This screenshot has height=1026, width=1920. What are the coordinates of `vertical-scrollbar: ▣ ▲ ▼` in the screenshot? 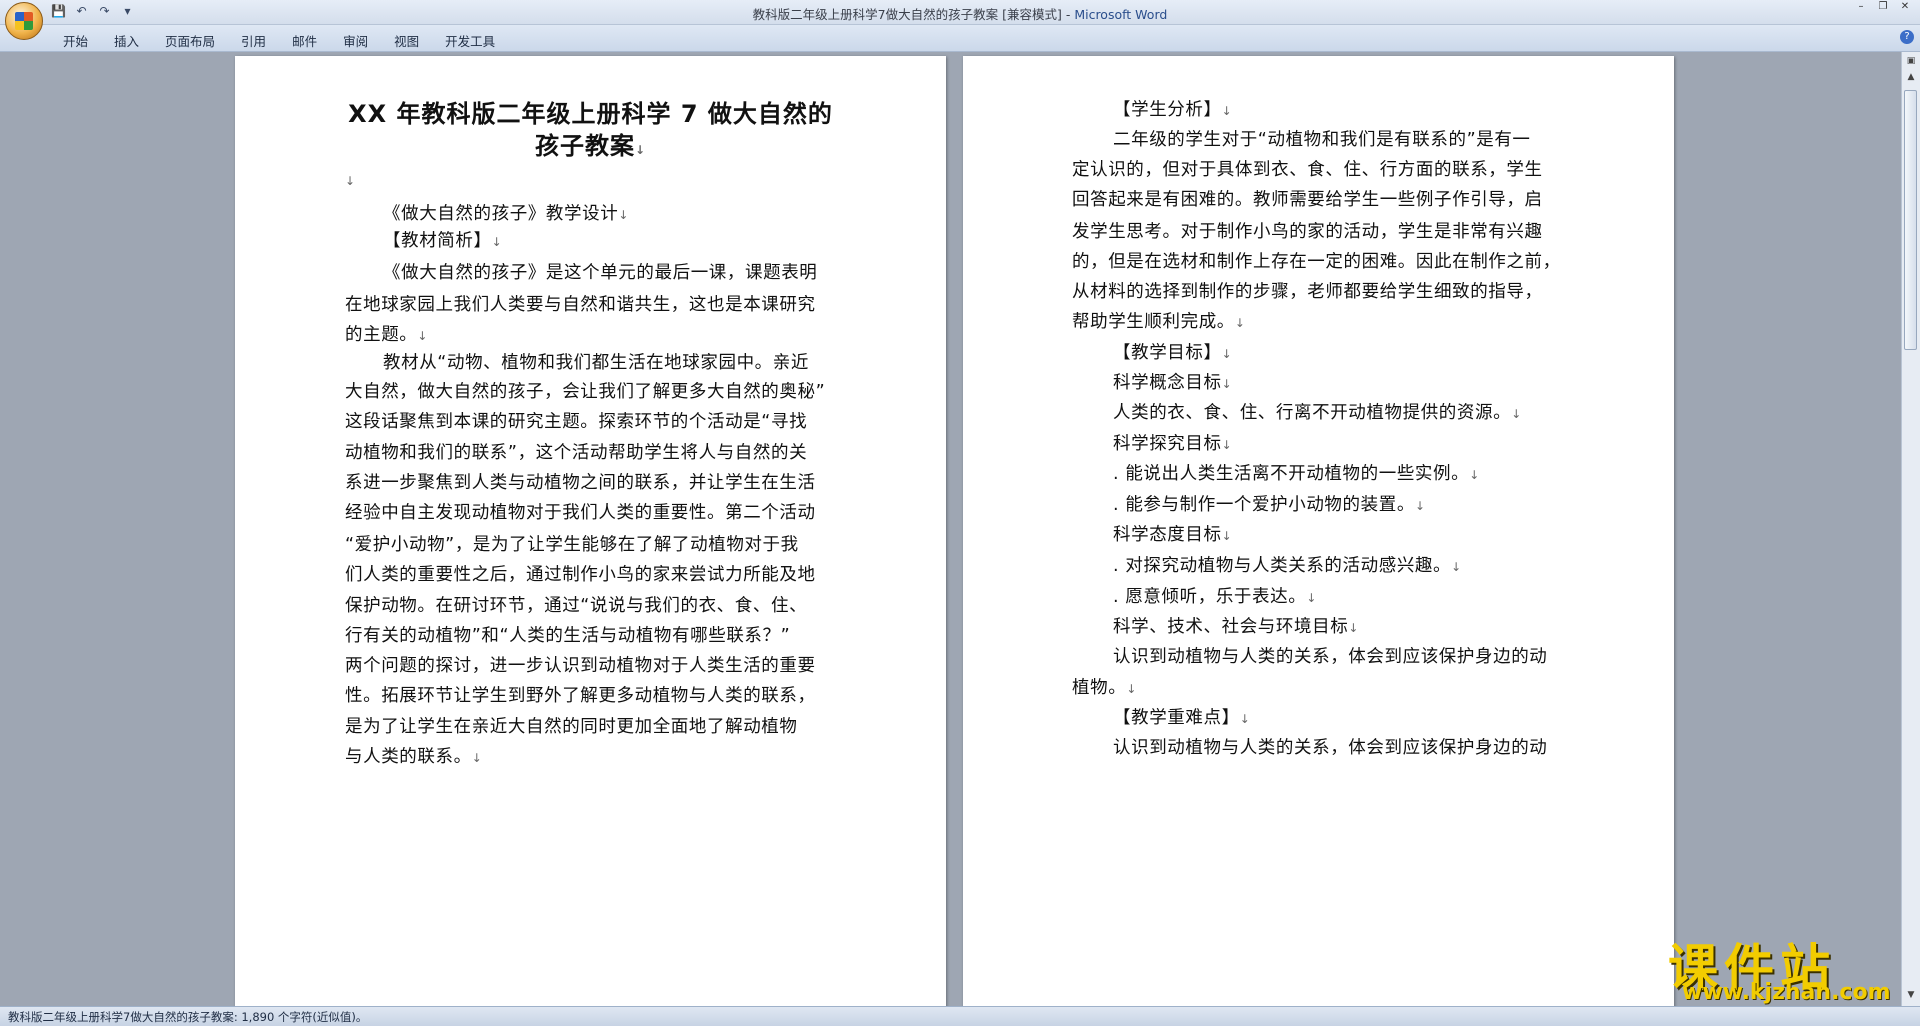 It's located at (1910, 529).